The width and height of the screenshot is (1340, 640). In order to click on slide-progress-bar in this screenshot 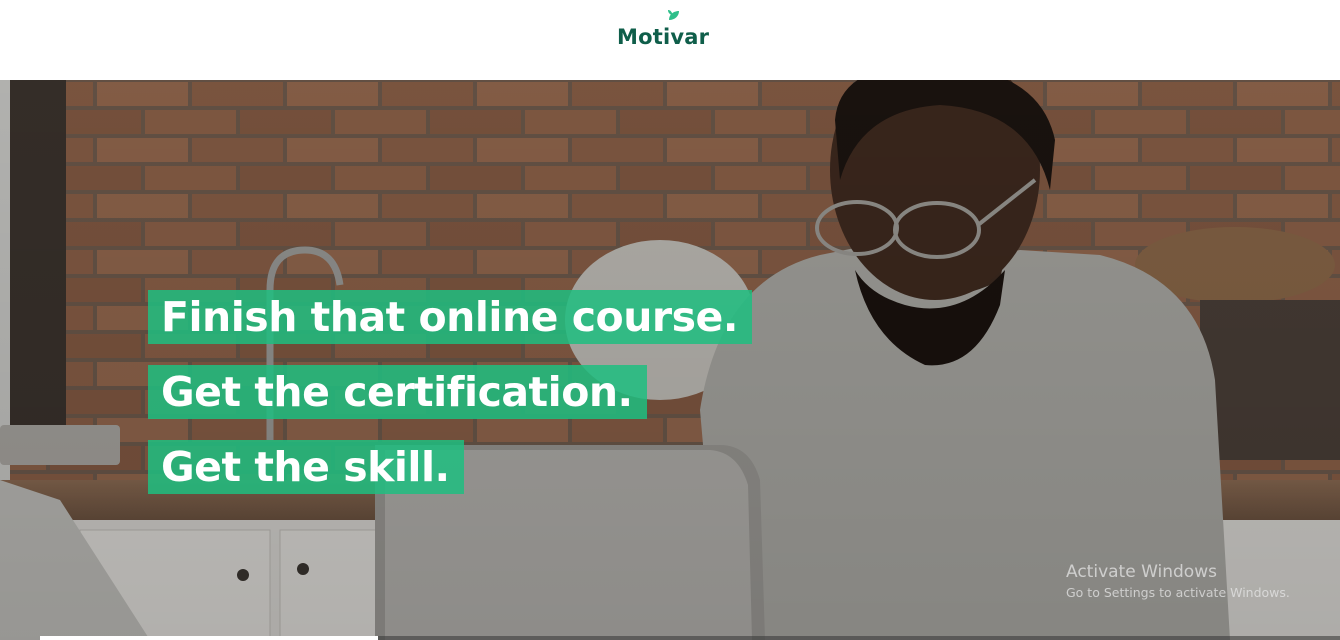, I will do `click(690, 638)`.